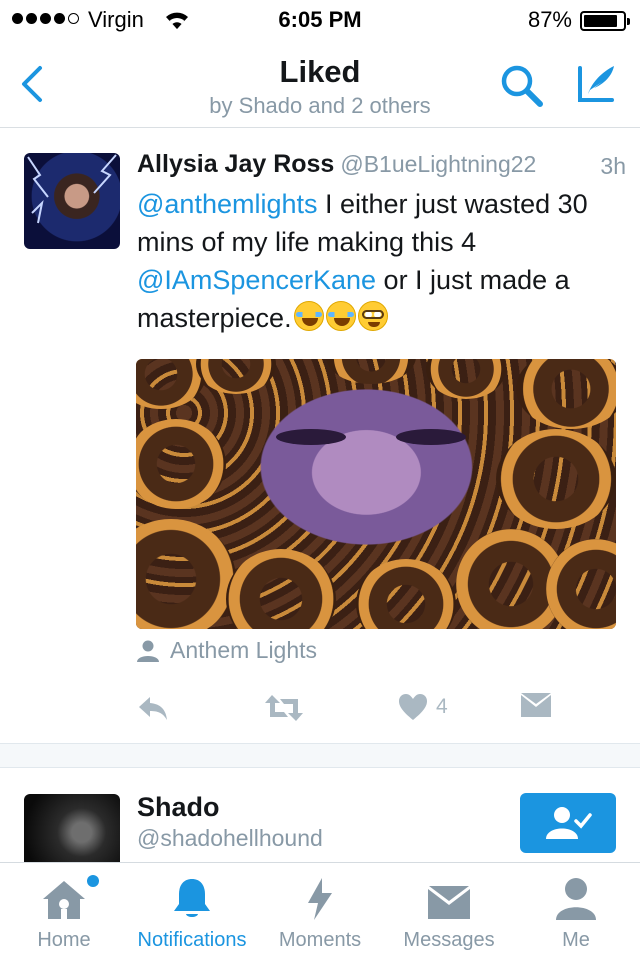 This screenshot has height=960, width=640. I want to click on tab-moments: Moments, so click(320, 911).